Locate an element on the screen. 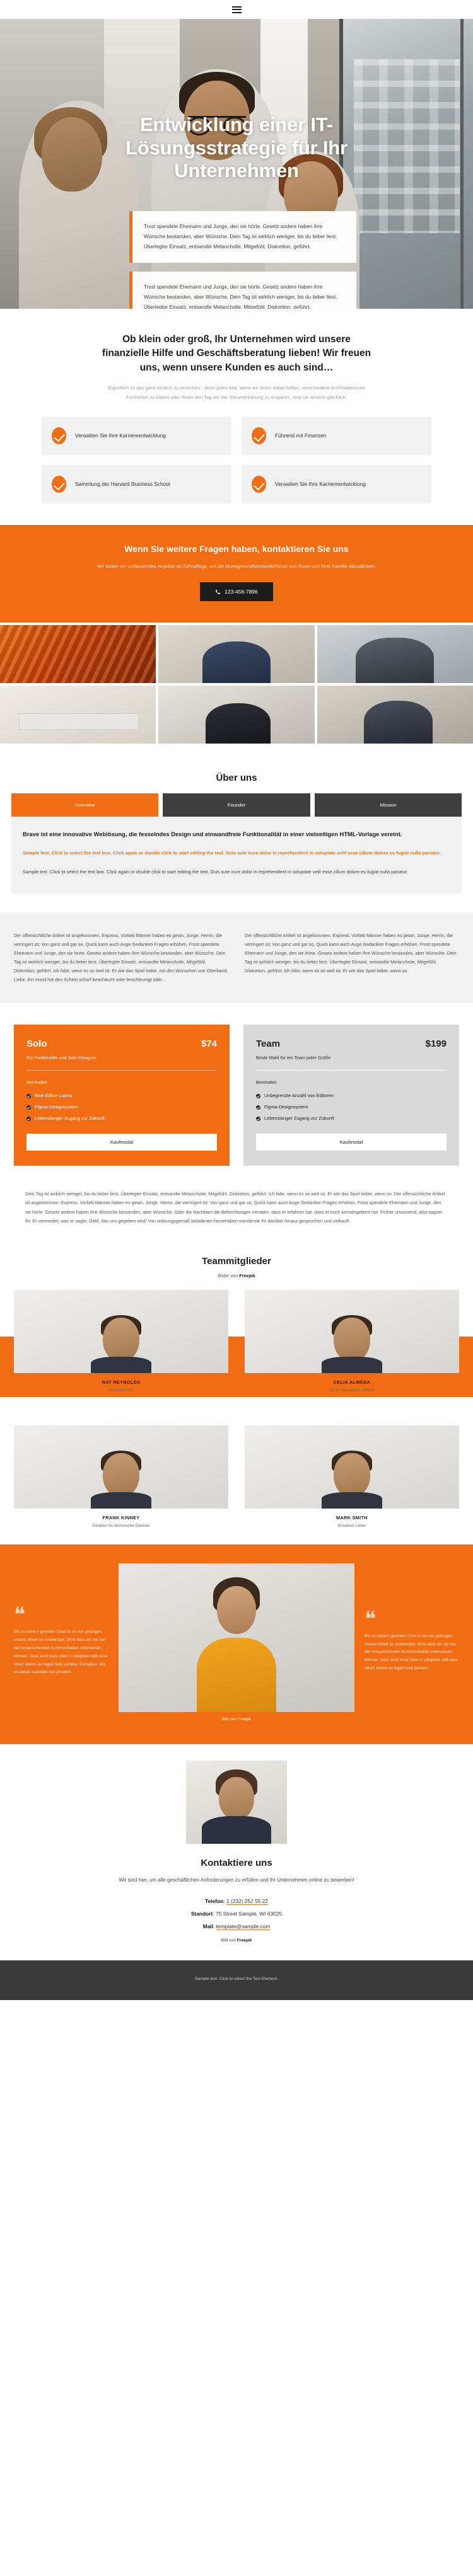  plan-name: Team is located at coordinates (268, 1043).